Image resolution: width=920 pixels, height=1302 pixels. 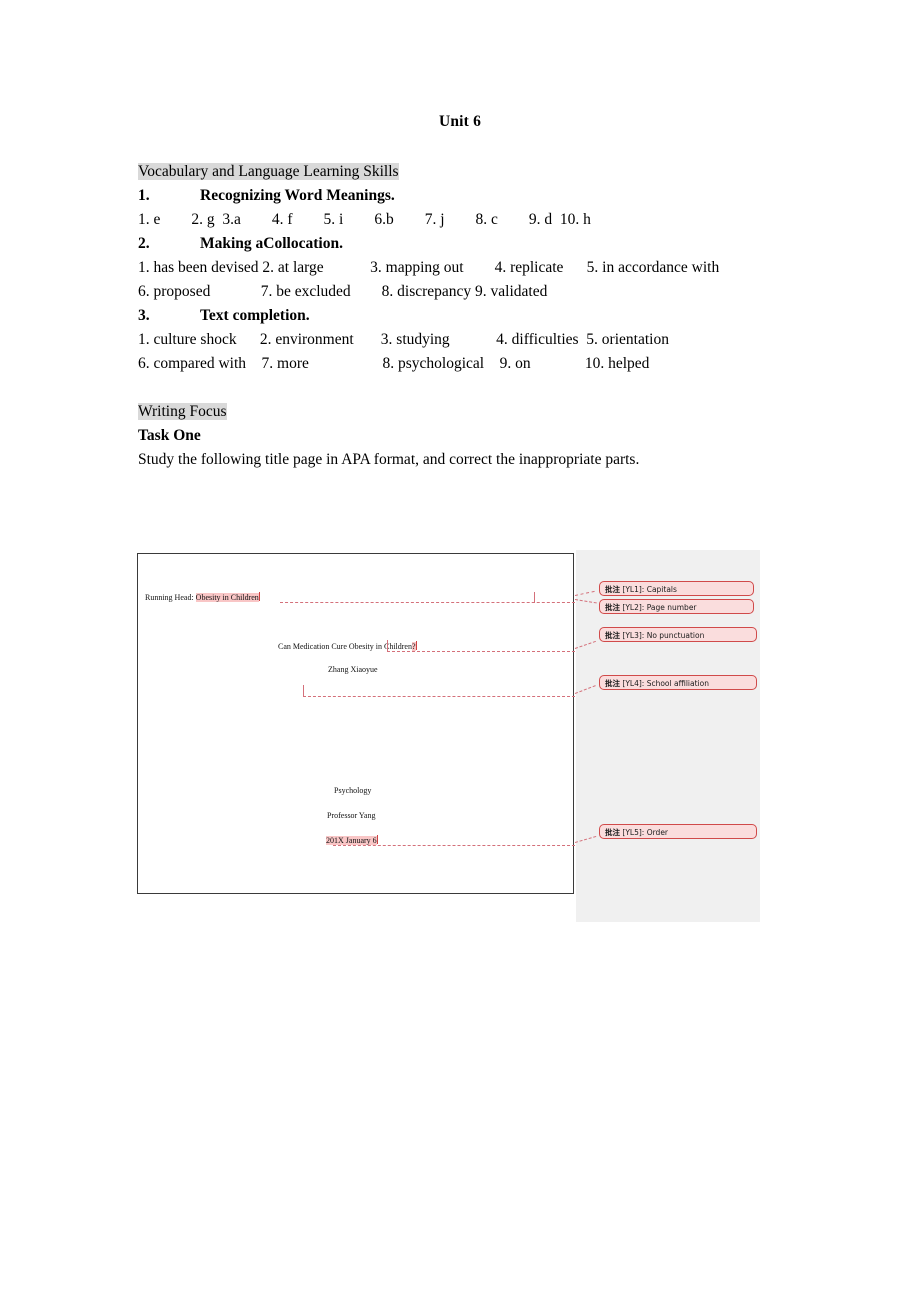 I want to click on exercise-3-number: 3., so click(x=144, y=315).